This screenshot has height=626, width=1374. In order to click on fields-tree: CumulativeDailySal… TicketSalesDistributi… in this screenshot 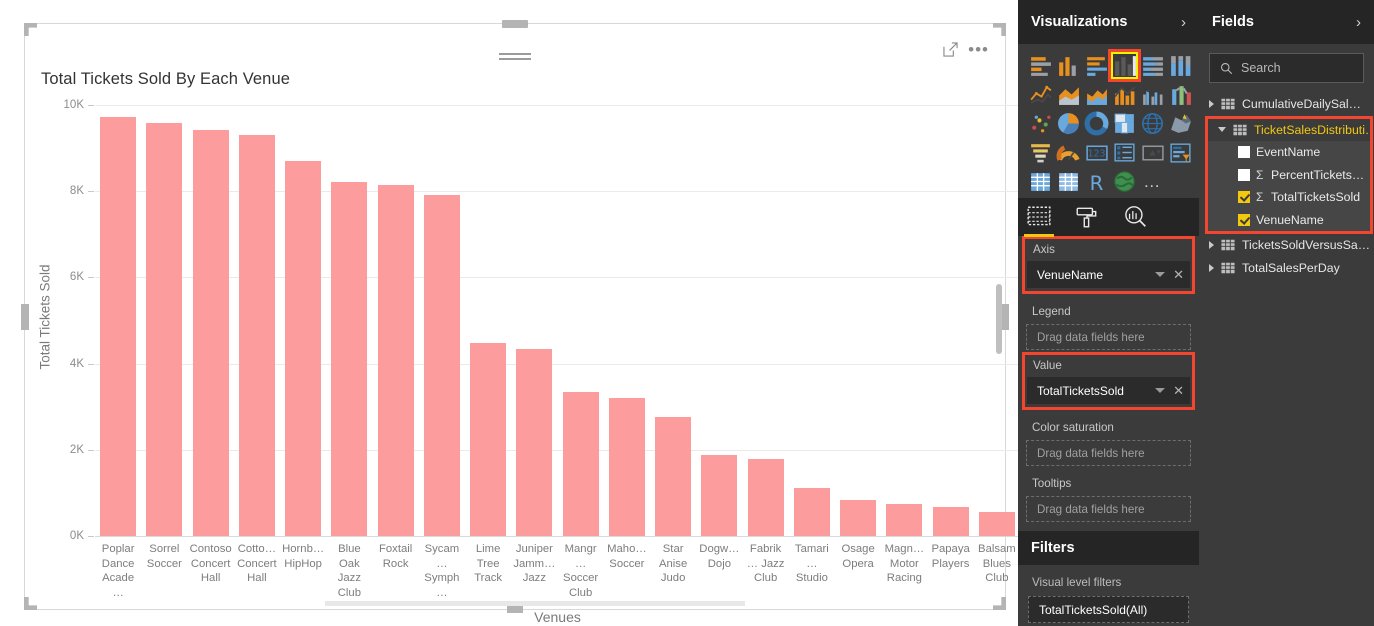, I will do `click(1286, 186)`.